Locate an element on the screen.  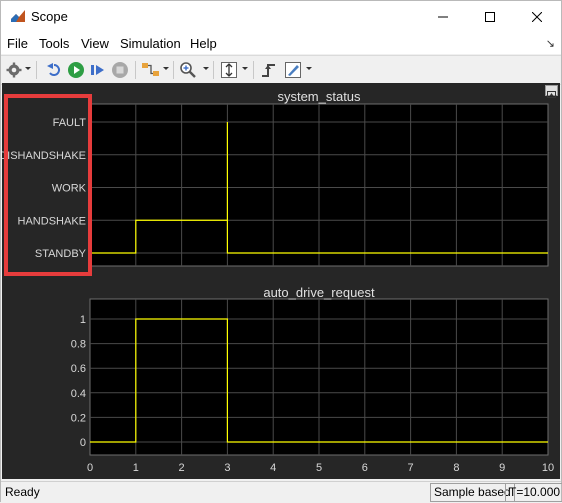
stop-icon is located at coordinates (120, 70).